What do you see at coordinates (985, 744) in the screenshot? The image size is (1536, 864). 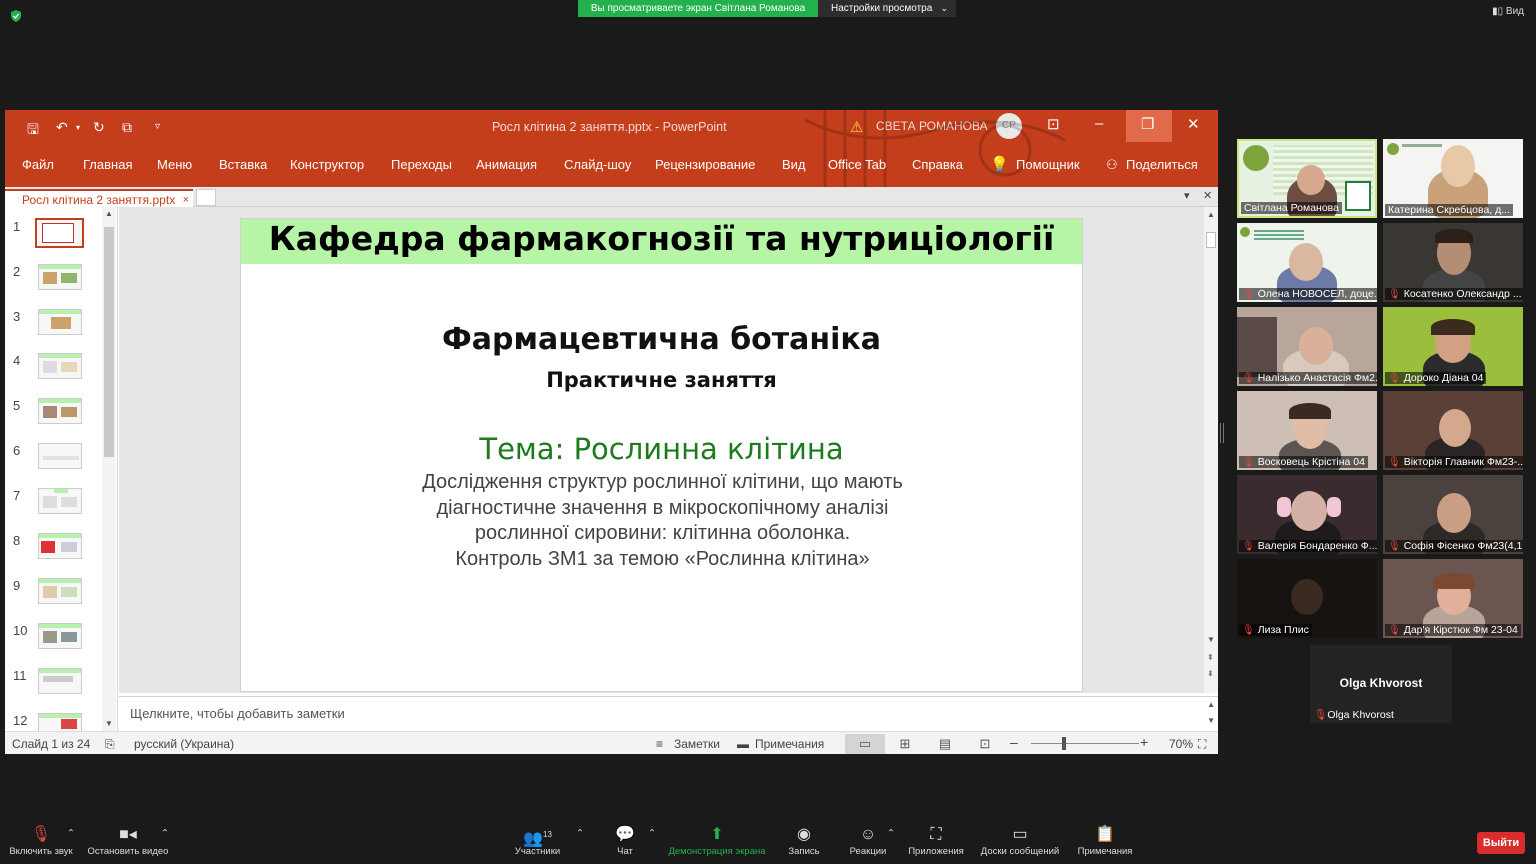 I see `slideshow-view-icon: ⊡` at bounding box center [985, 744].